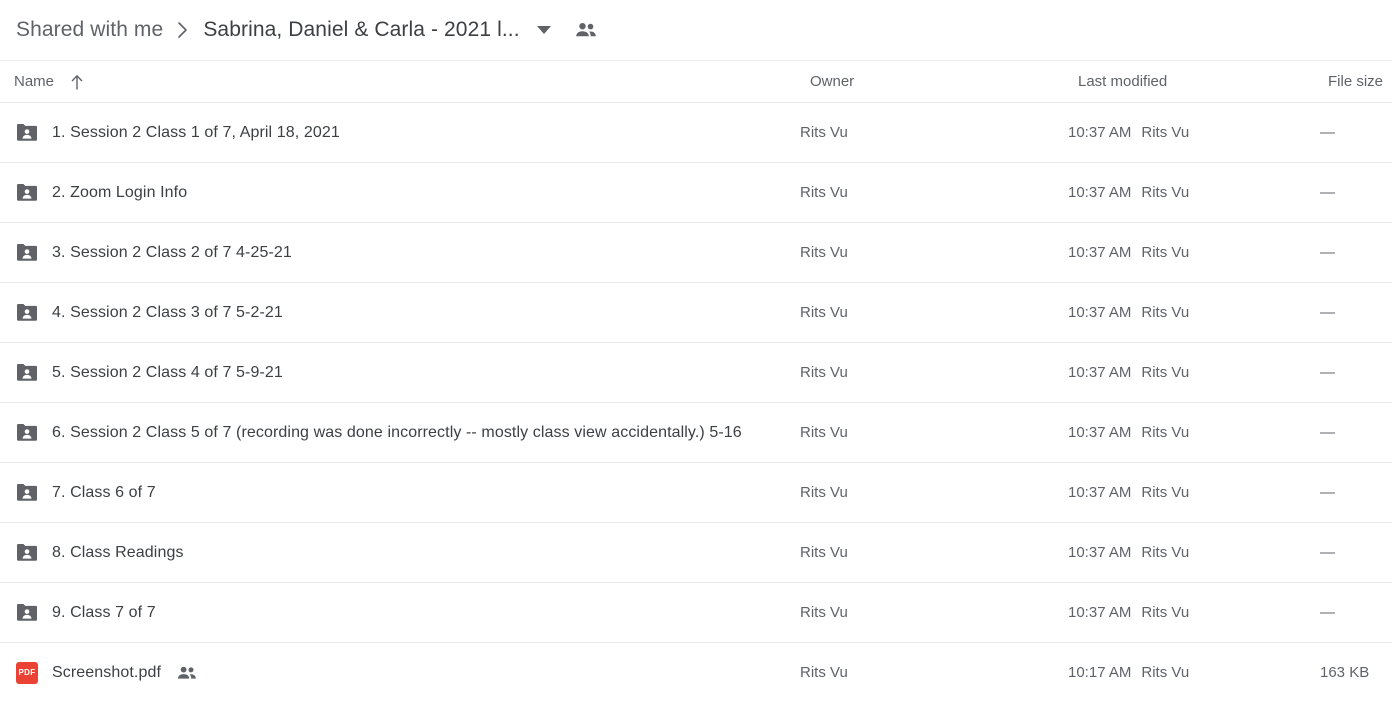 Image resolution: width=1392 pixels, height=716 pixels. I want to click on shared-people-icon, so click(187, 673).